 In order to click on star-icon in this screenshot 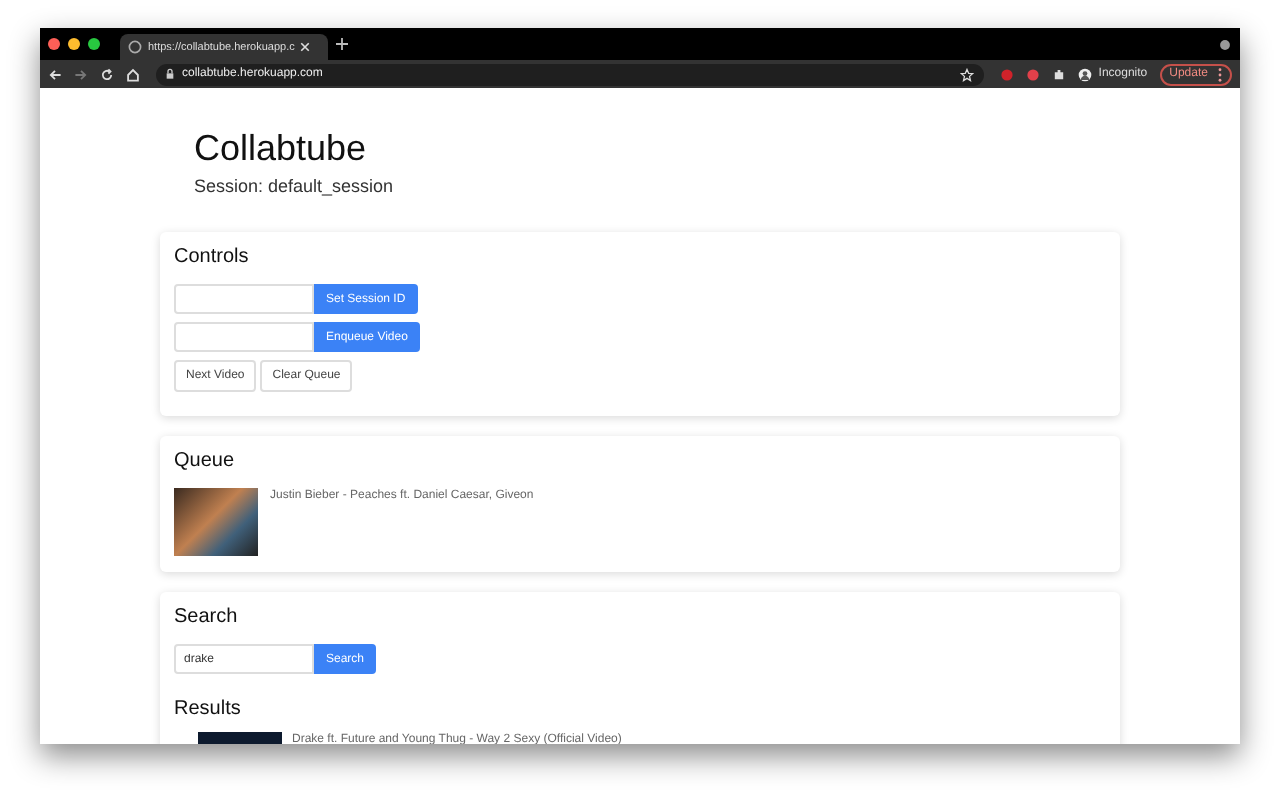, I will do `click(967, 74)`.